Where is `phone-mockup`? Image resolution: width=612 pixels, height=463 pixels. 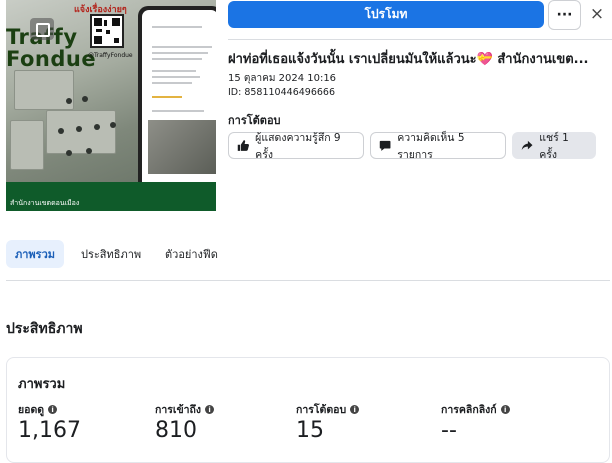 phone-mockup is located at coordinates (177, 106).